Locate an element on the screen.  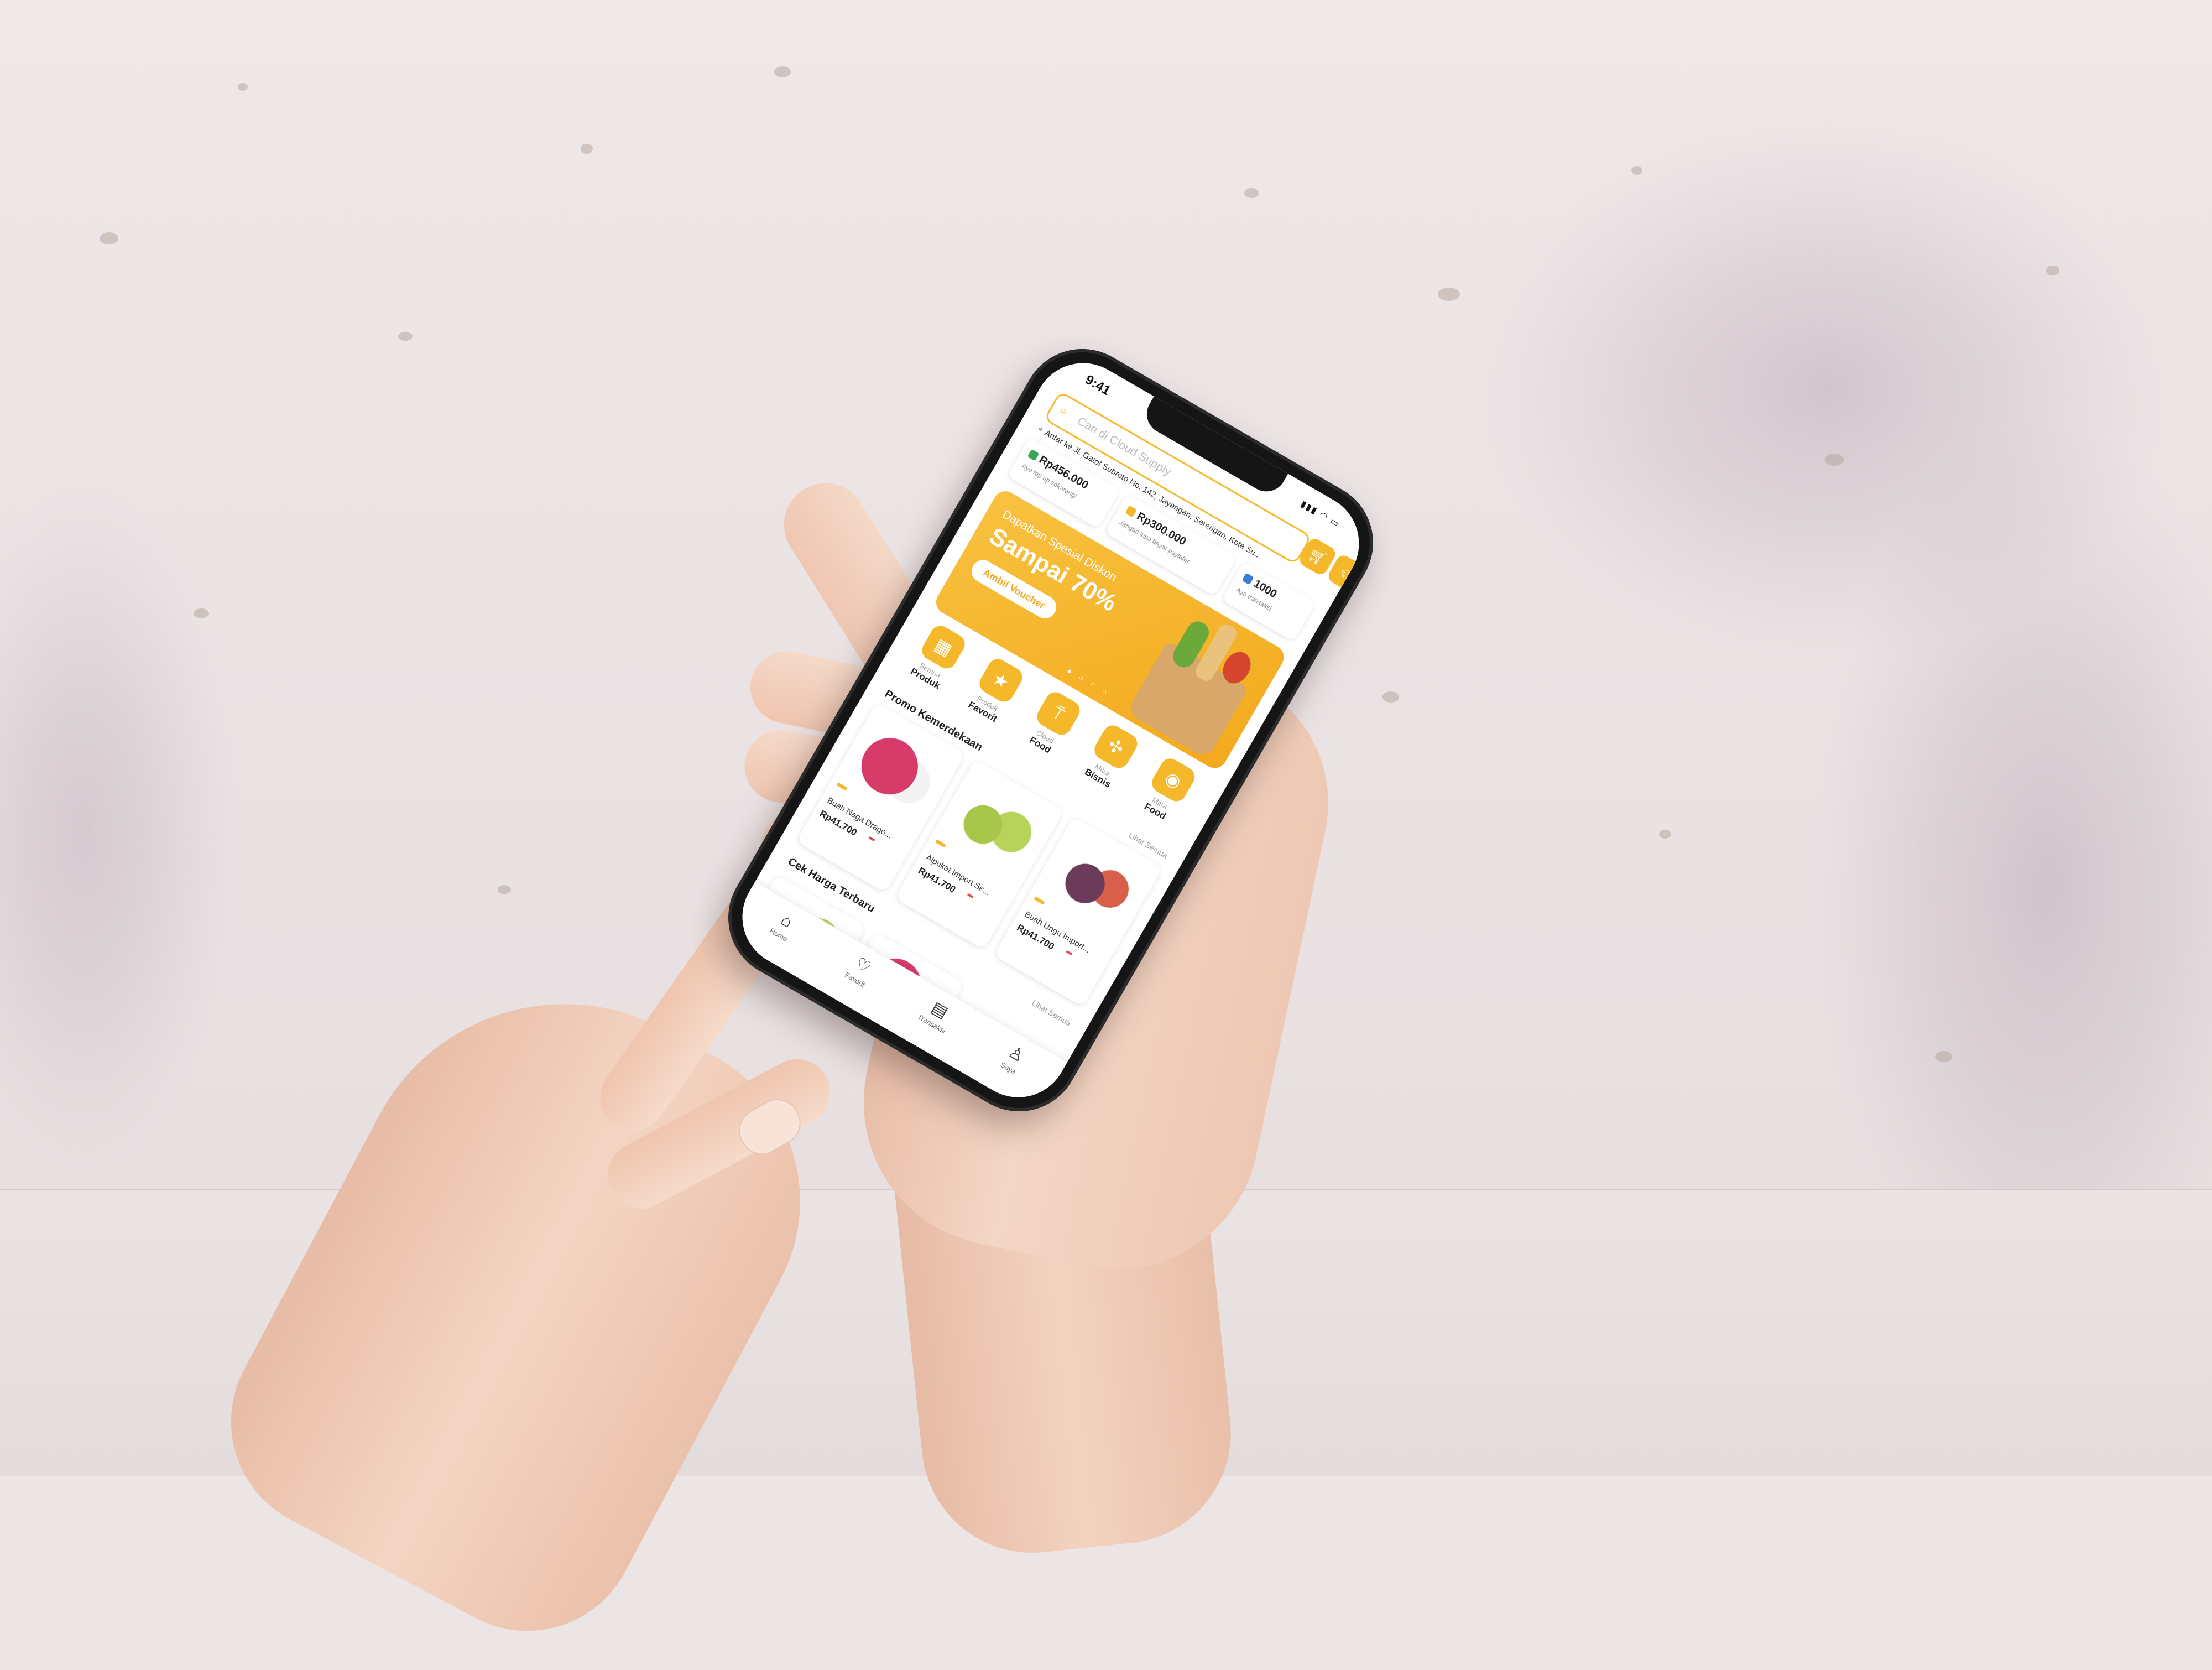
paylater-icon is located at coordinates (1131, 511).